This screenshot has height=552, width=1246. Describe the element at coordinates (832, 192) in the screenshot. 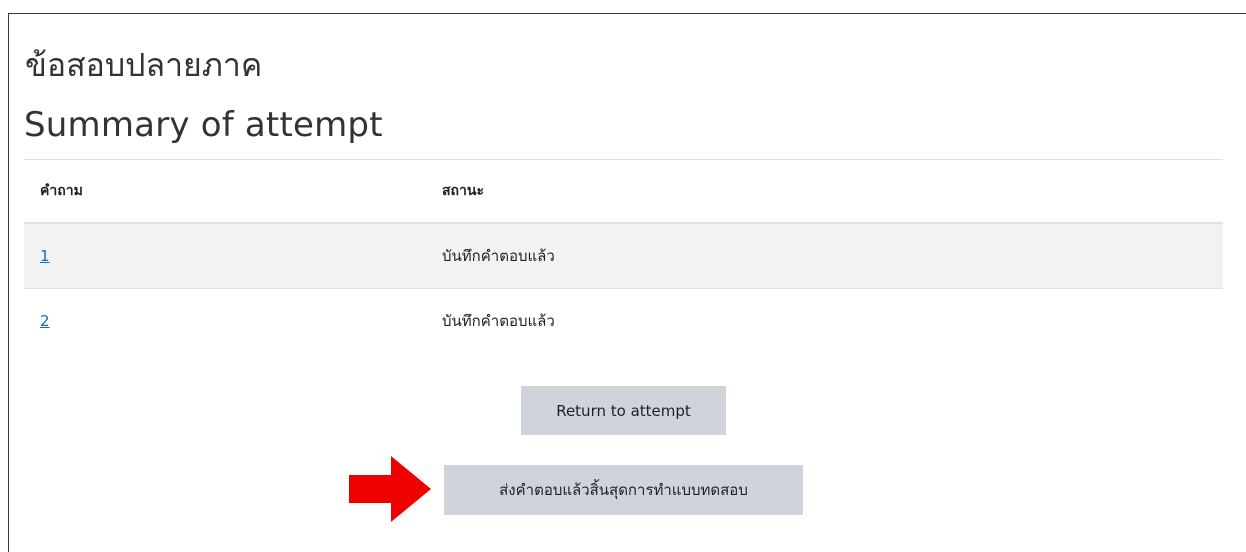

I see `column-header-status: สถานะ` at that location.